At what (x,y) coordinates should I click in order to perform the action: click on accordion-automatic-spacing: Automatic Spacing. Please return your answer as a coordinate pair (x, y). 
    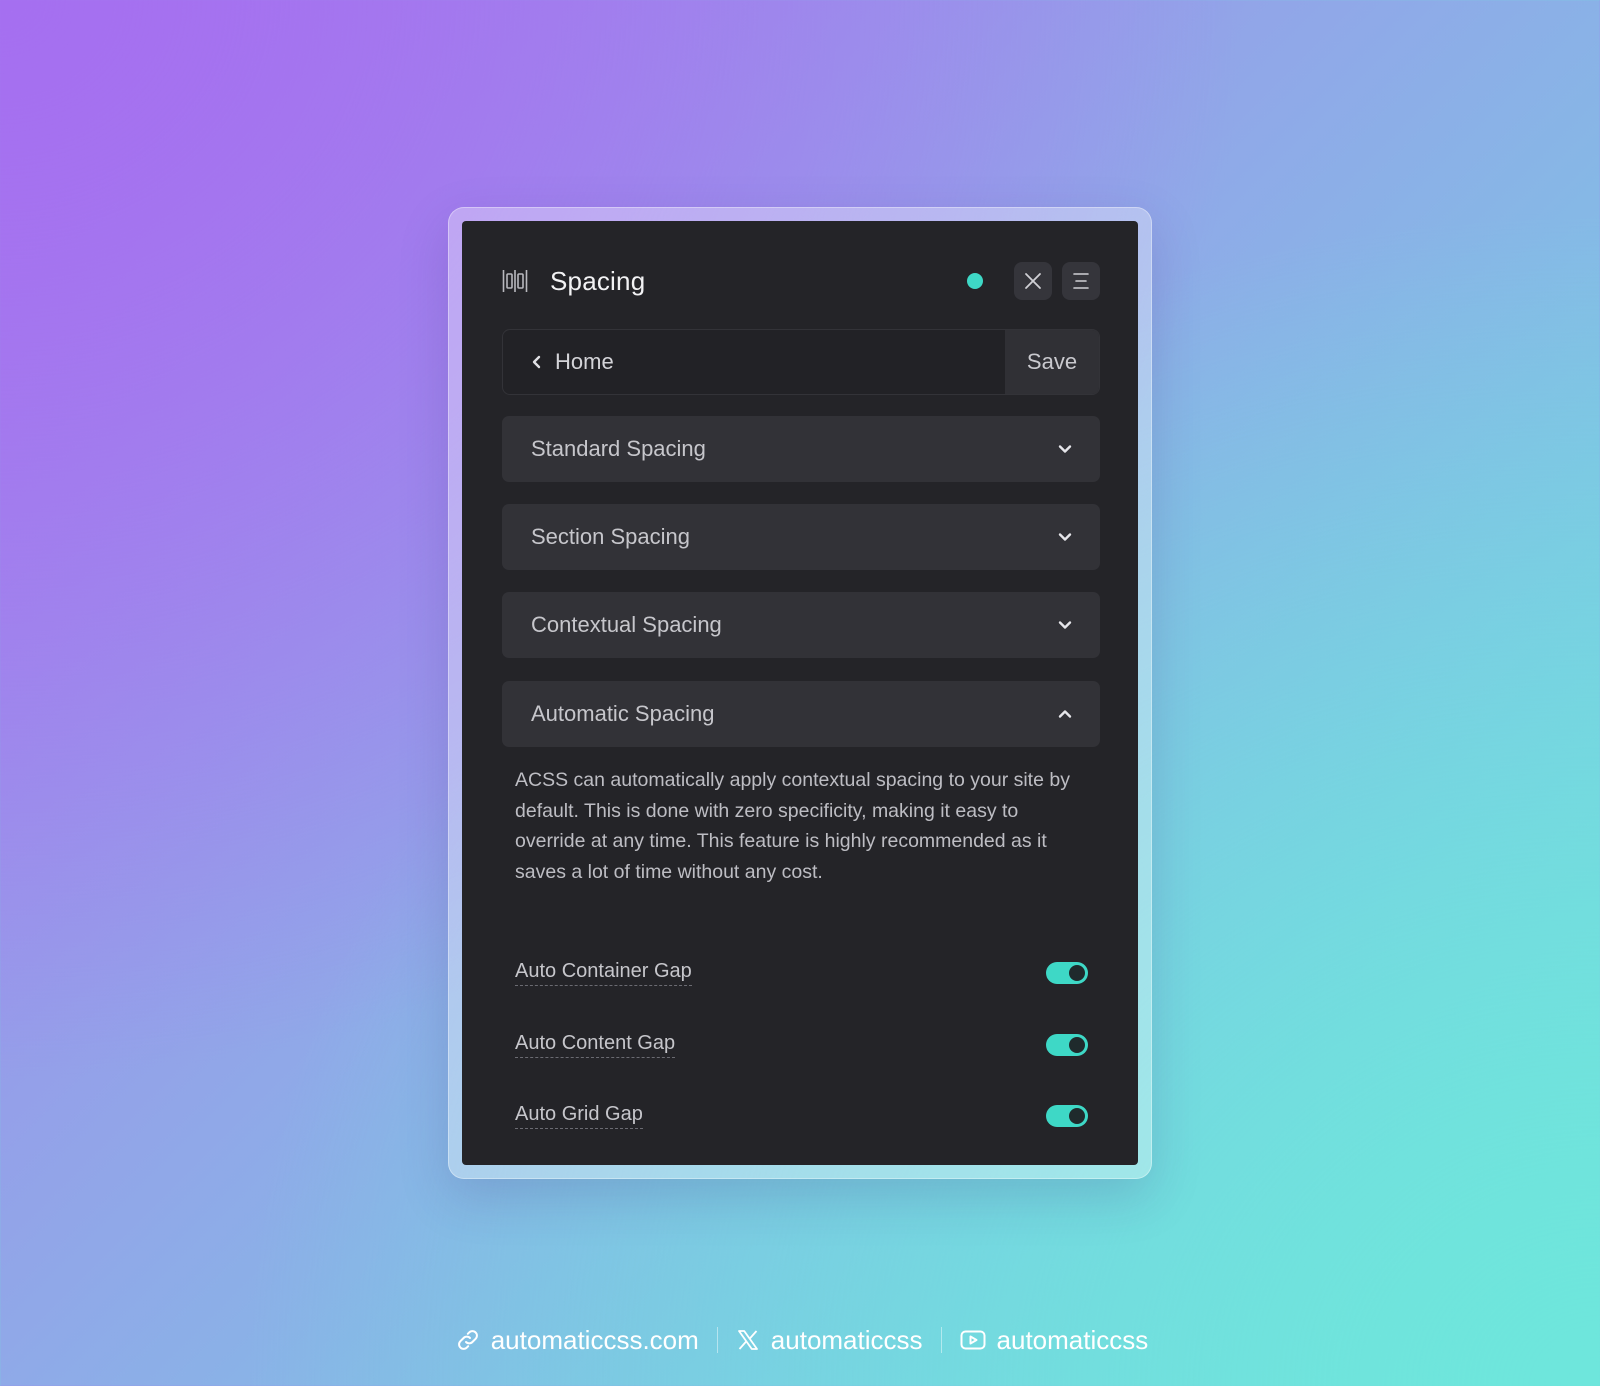
    Looking at the image, I should click on (801, 714).